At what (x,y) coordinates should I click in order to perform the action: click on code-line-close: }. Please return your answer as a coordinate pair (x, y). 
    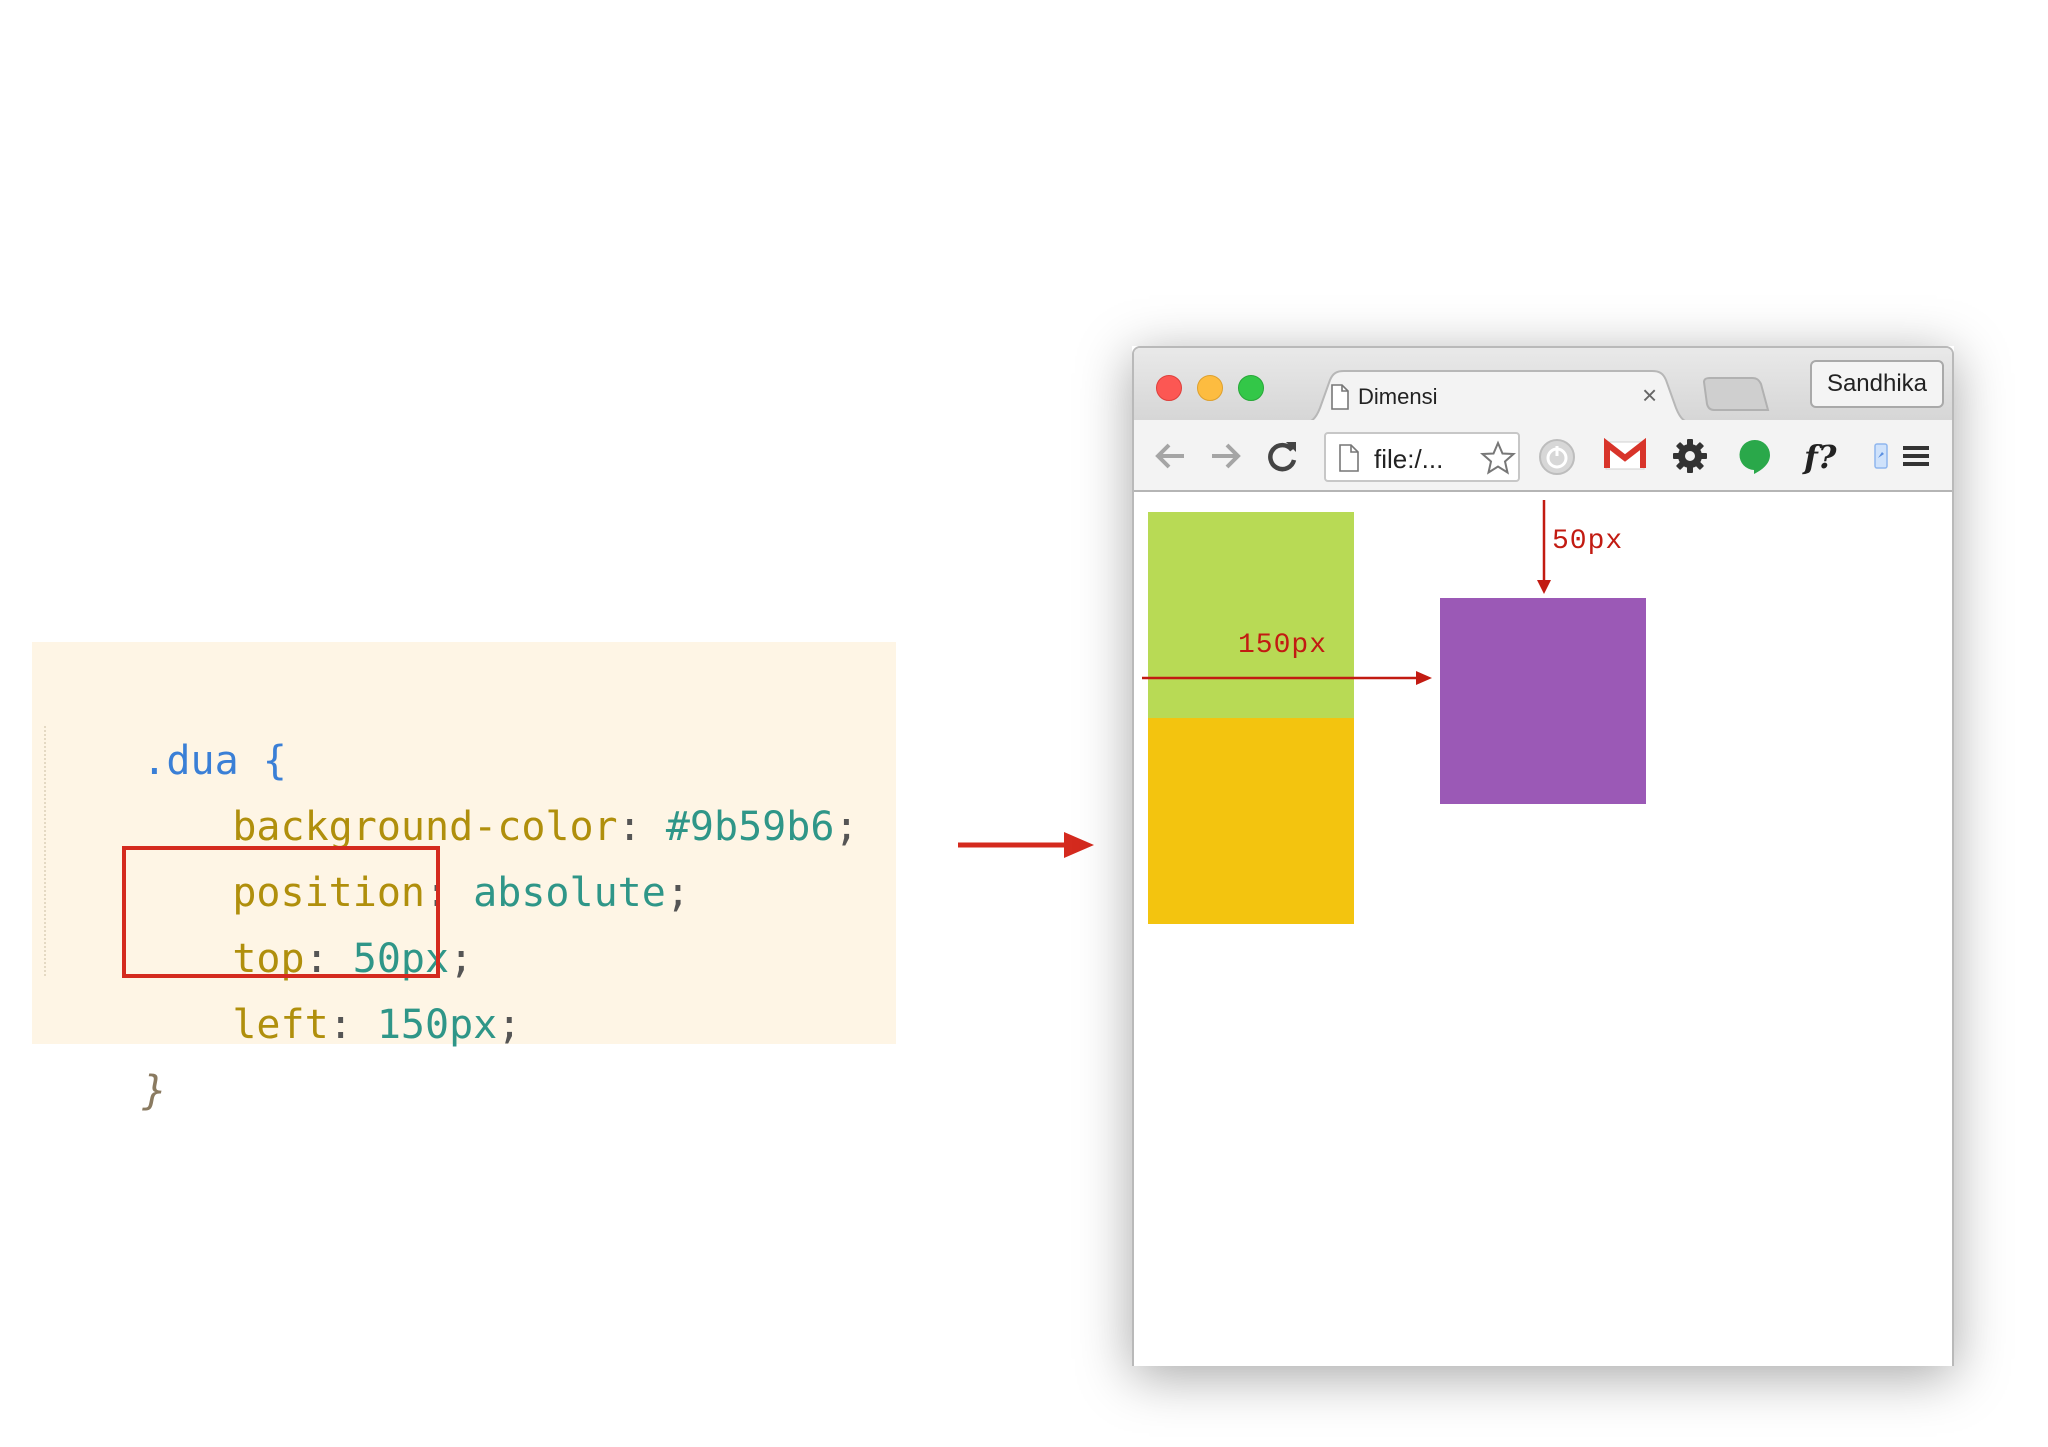
    Looking at the image, I should click on (106, 1053).